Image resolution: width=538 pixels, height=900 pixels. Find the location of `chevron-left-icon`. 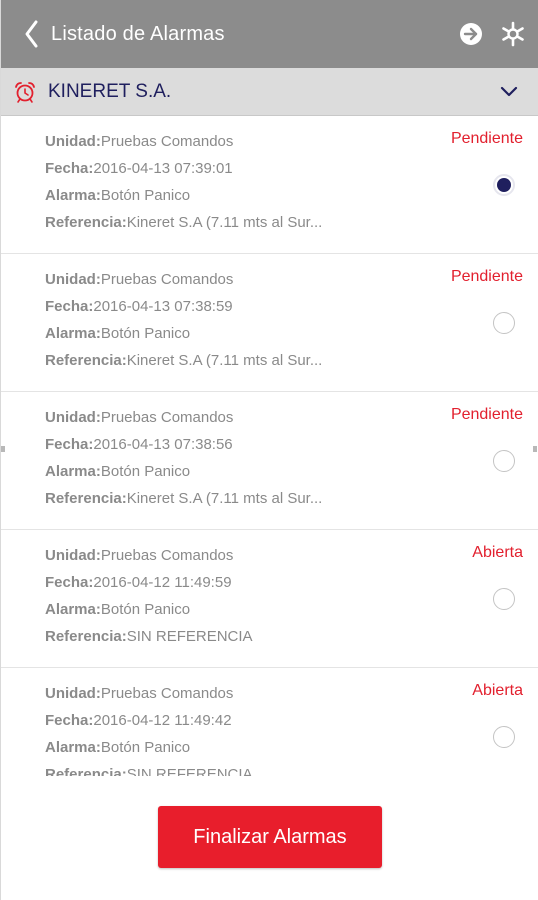

chevron-left-icon is located at coordinates (31, 34).